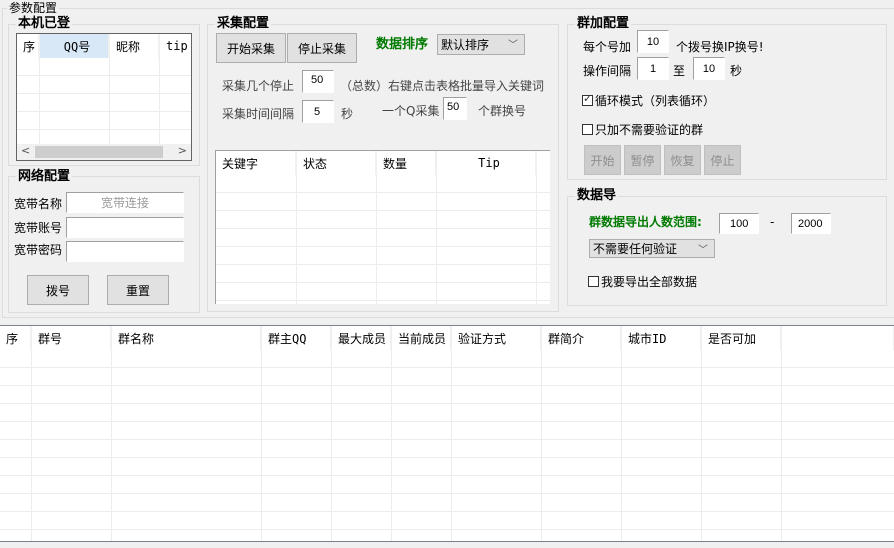 This screenshot has width=894, height=548. Describe the element at coordinates (652, 248) in the screenshot. I see `verify-select: 不需要任何验证 ﹀` at that location.